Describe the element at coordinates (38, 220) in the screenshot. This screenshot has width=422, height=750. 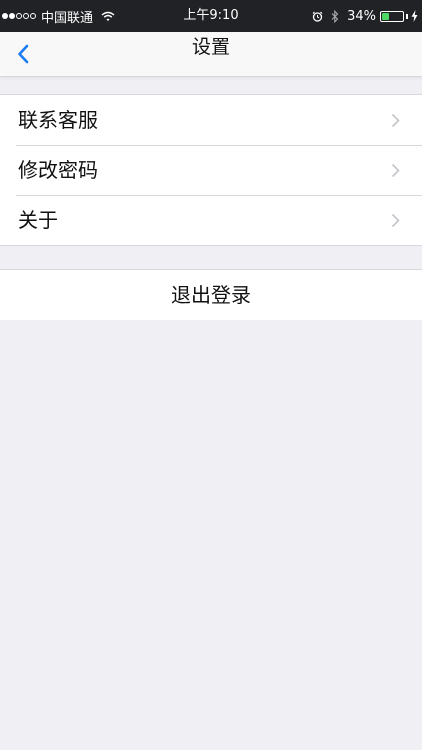
I see `settings-item-label: 关于` at that location.